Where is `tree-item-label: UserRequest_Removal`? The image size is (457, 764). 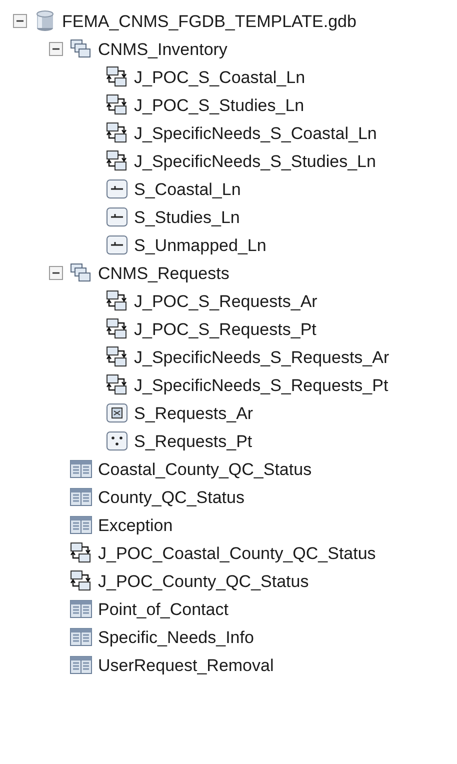 tree-item-label: UserRequest_Removal is located at coordinates (186, 665).